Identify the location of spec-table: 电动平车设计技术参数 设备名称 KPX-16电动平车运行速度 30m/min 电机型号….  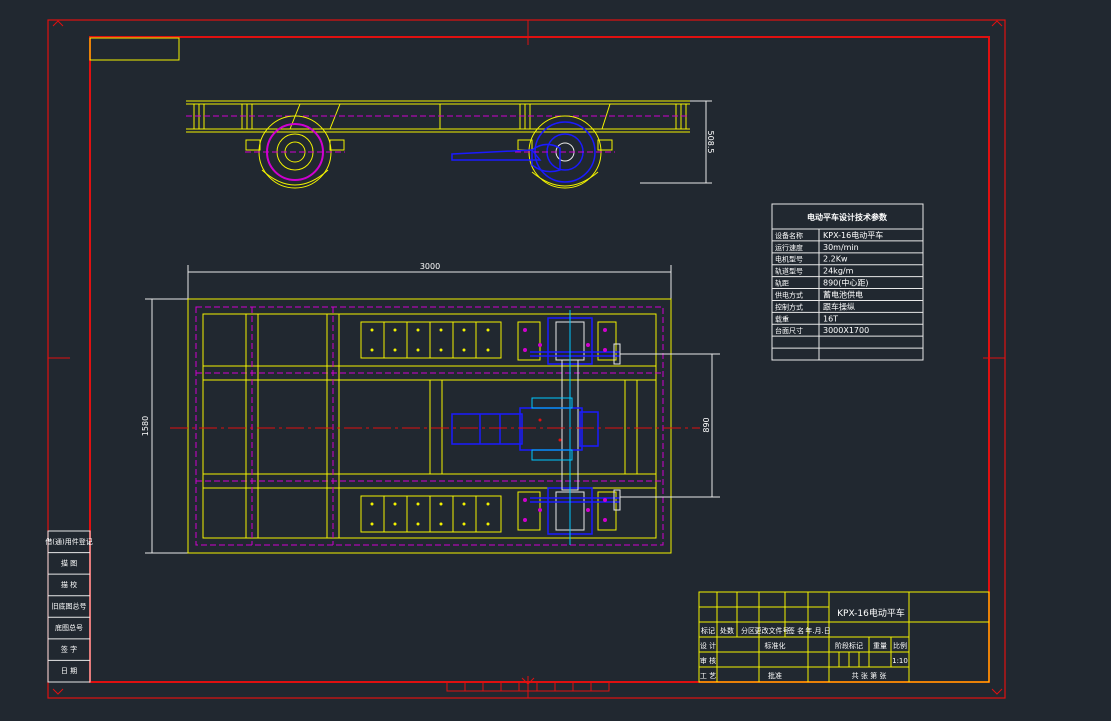
(847, 282).